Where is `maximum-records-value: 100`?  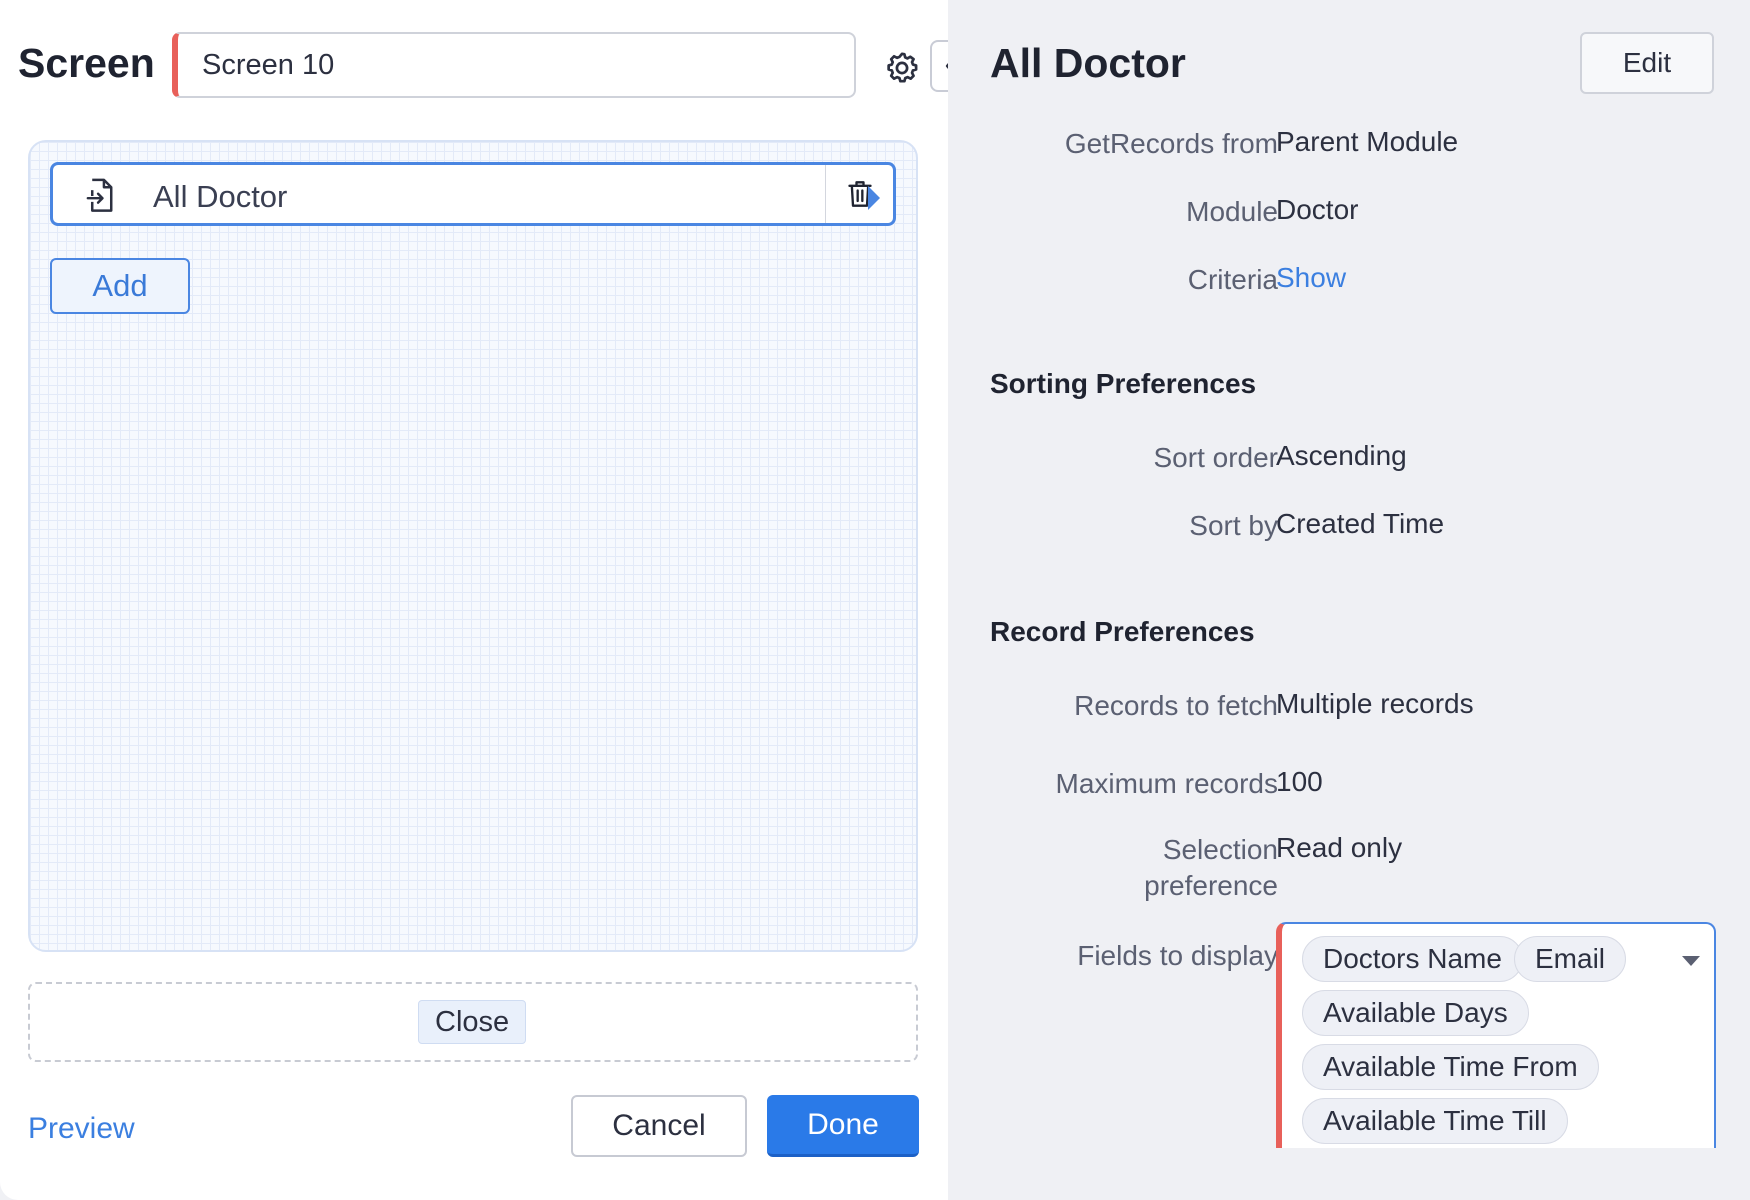 maximum-records-value: 100 is located at coordinates (1299, 781).